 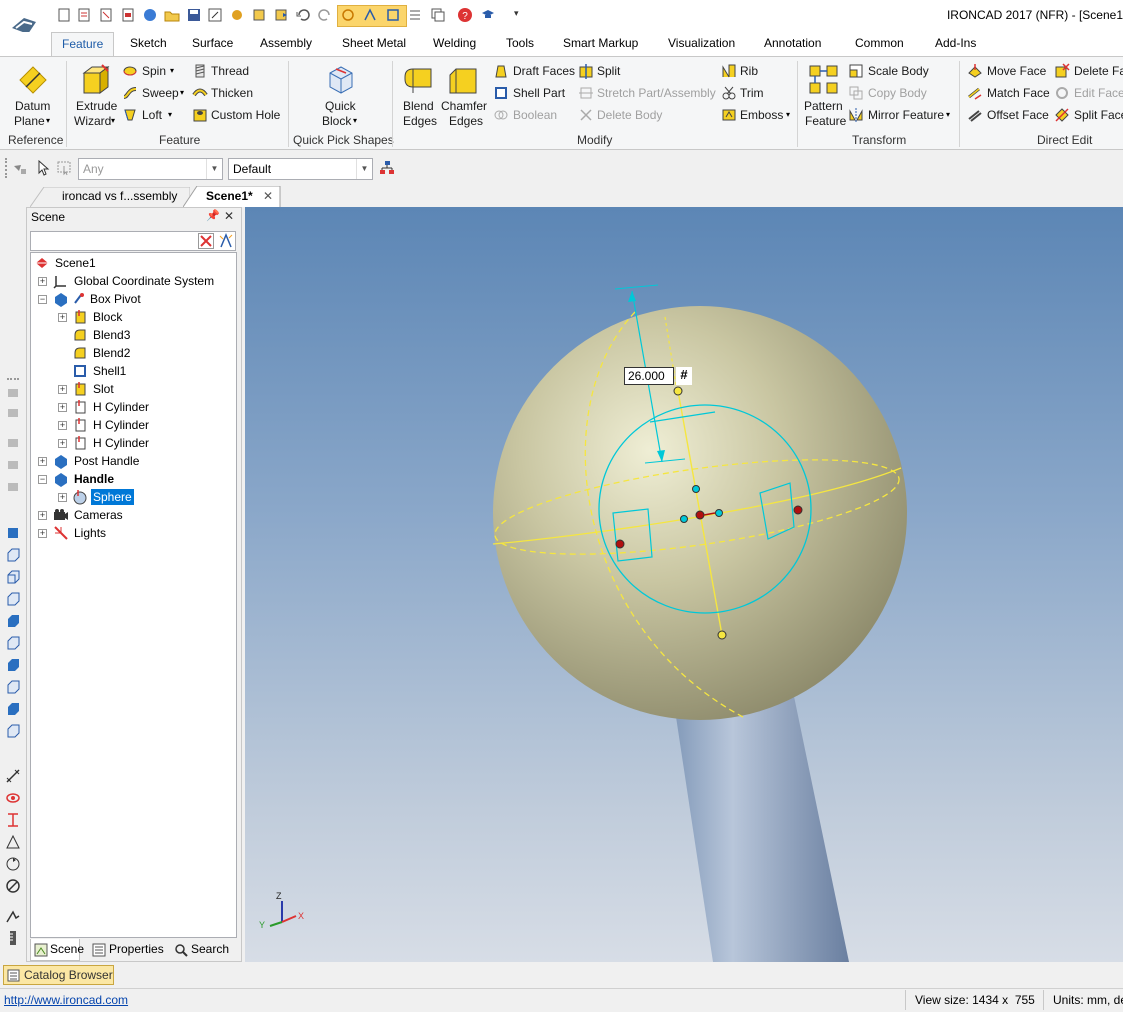 I want to click on save-icon, so click(x=194, y=15).